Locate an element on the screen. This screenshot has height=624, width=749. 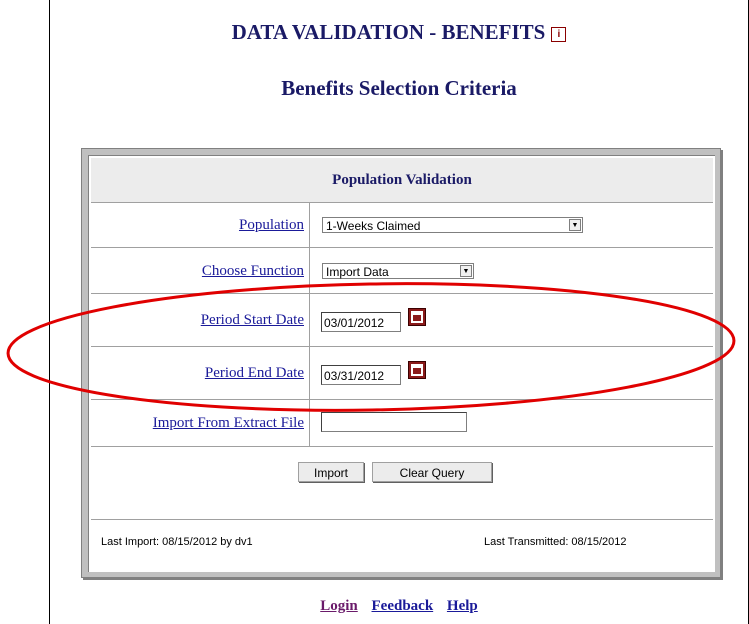
end-date-input: 03/31/2012 is located at coordinates (361, 375).